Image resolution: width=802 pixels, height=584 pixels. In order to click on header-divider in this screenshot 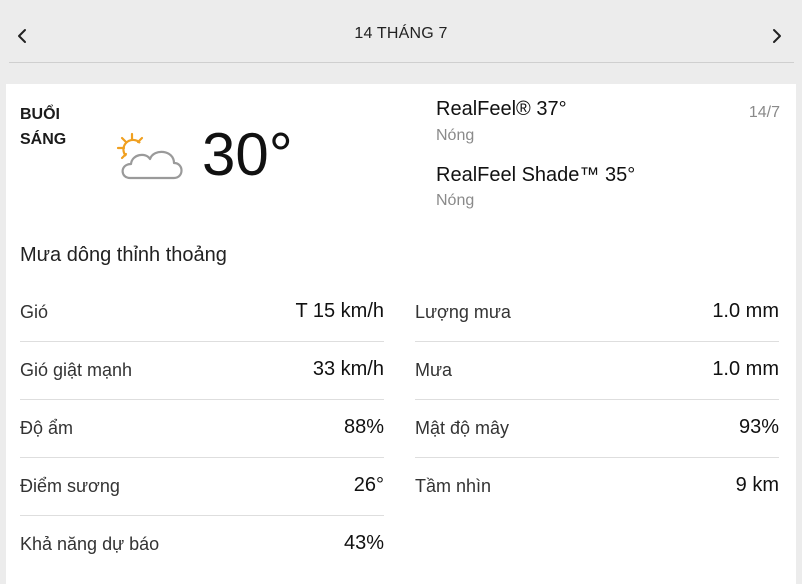, I will do `click(401, 62)`.